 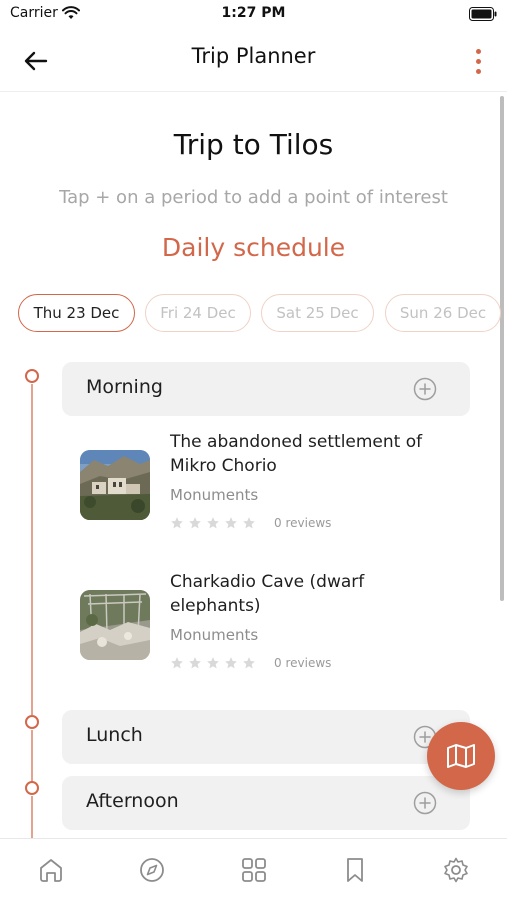 I want to click on home-icon, so click(x=51, y=870).